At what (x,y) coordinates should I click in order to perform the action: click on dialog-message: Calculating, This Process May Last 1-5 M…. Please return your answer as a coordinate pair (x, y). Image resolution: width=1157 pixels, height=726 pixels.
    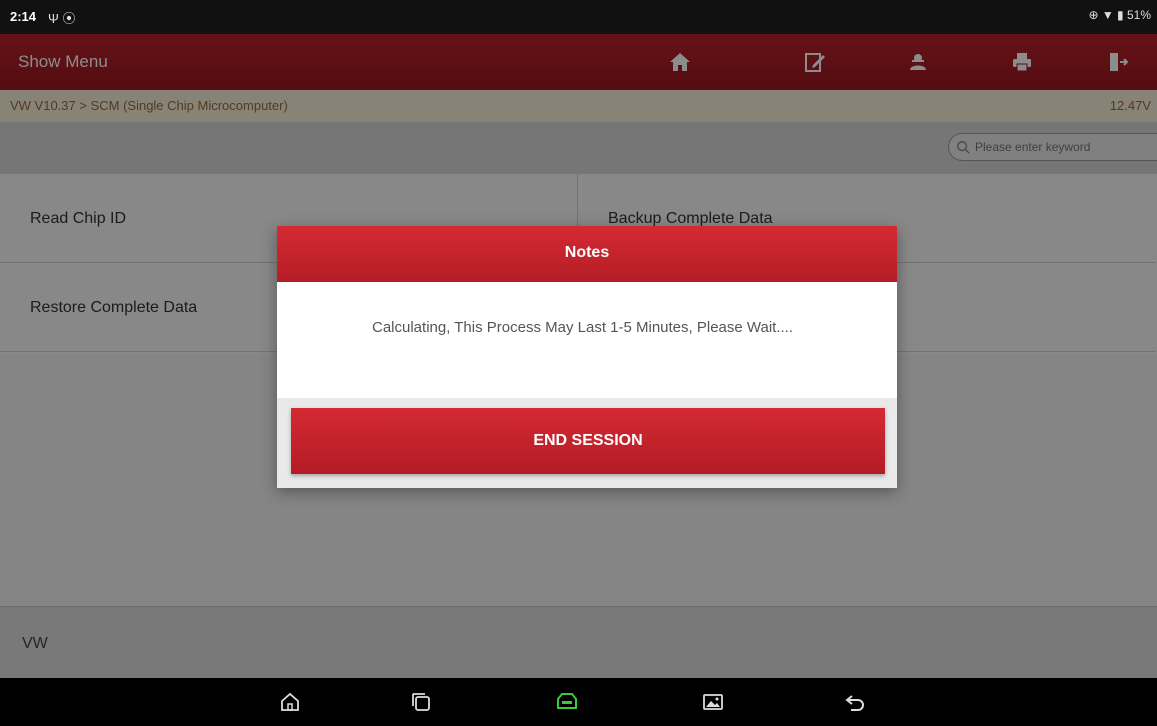
    Looking at the image, I should click on (583, 327).